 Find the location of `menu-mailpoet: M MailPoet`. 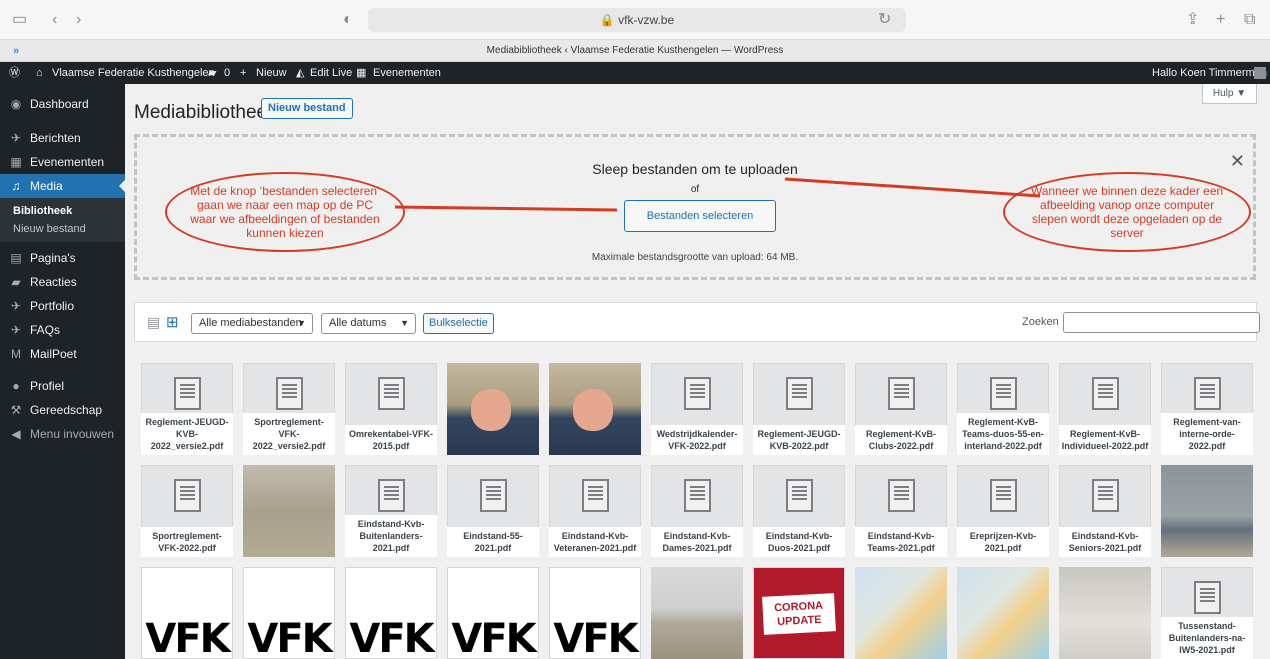

menu-mailpoet: M MailPoet is located at coordinates (62, 354).